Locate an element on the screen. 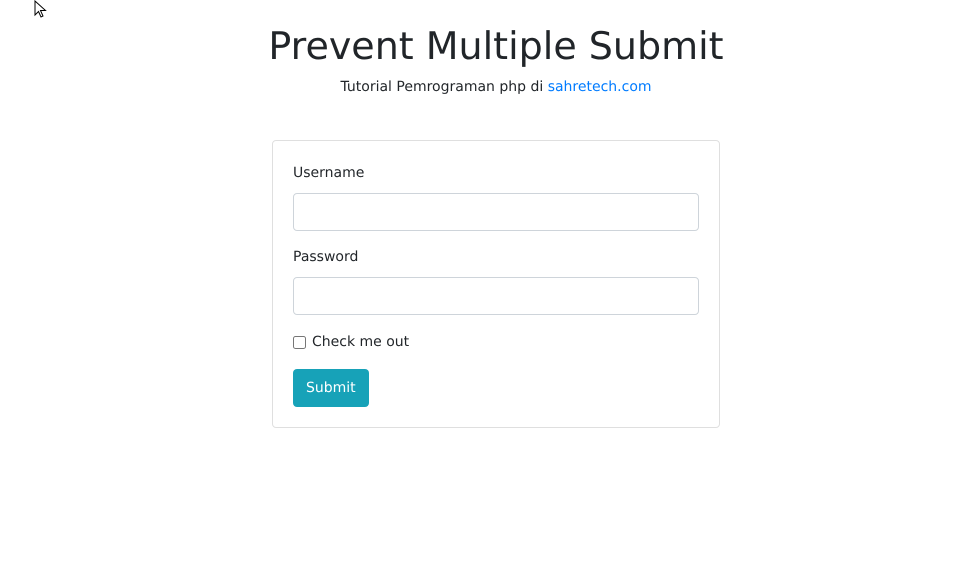 Image resolution: width=980 pixels, height=573 pixels. checkbox-label: Check me out is located at coordinates (361, 342).